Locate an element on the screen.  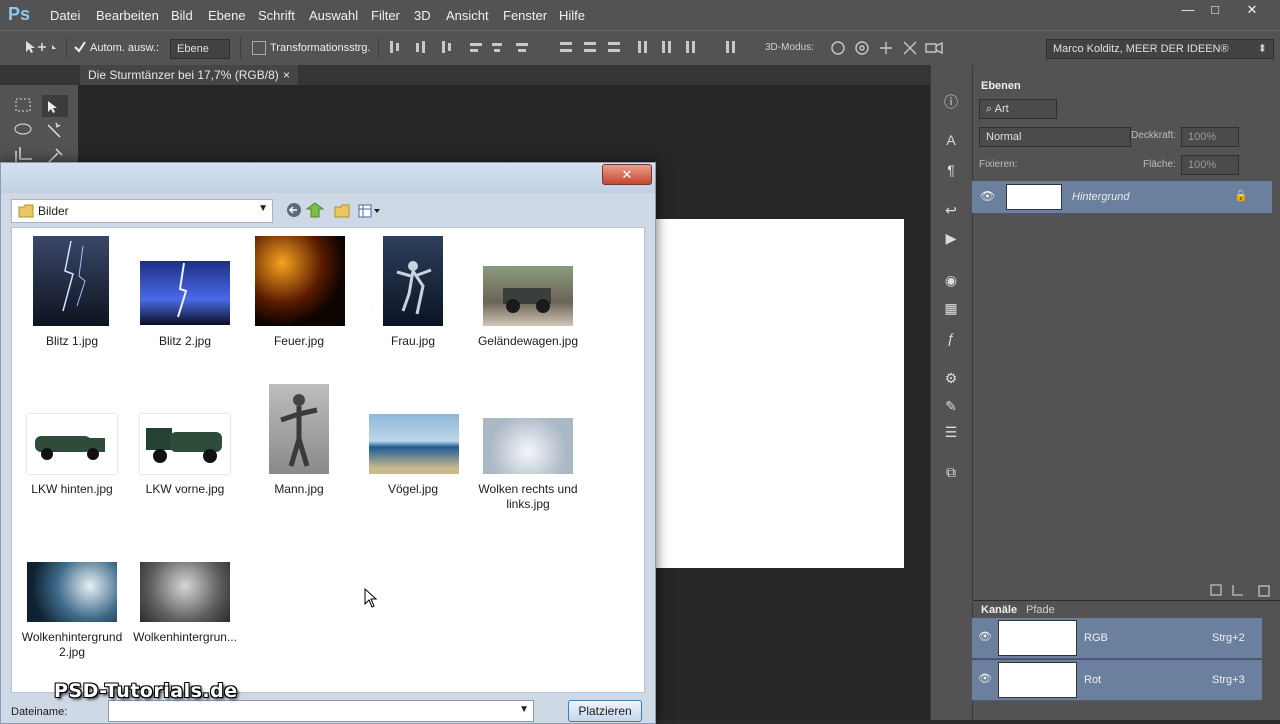
channel-thumbnail is located at coordinates (1037, 680).